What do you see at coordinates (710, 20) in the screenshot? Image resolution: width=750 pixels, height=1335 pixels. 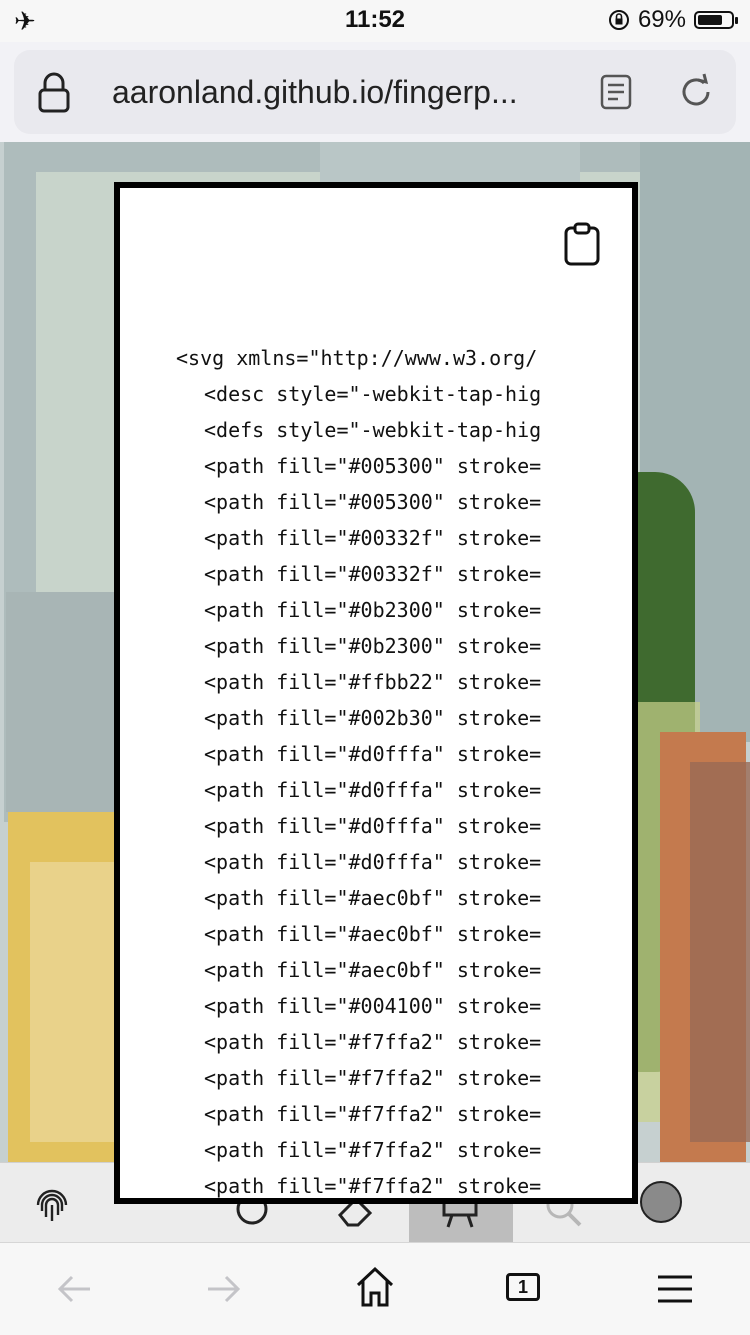 I see `battery-fill` at bounding box center [710, 20].